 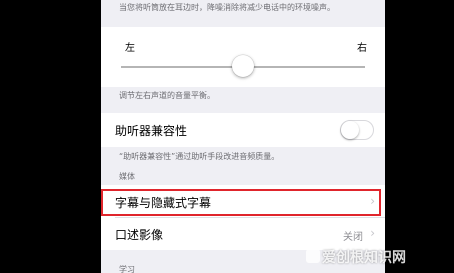 What do you see at coordinates (313, 256) in the screenshot?
I see `watermark-logo-icon` at bounding box center [313, 256].